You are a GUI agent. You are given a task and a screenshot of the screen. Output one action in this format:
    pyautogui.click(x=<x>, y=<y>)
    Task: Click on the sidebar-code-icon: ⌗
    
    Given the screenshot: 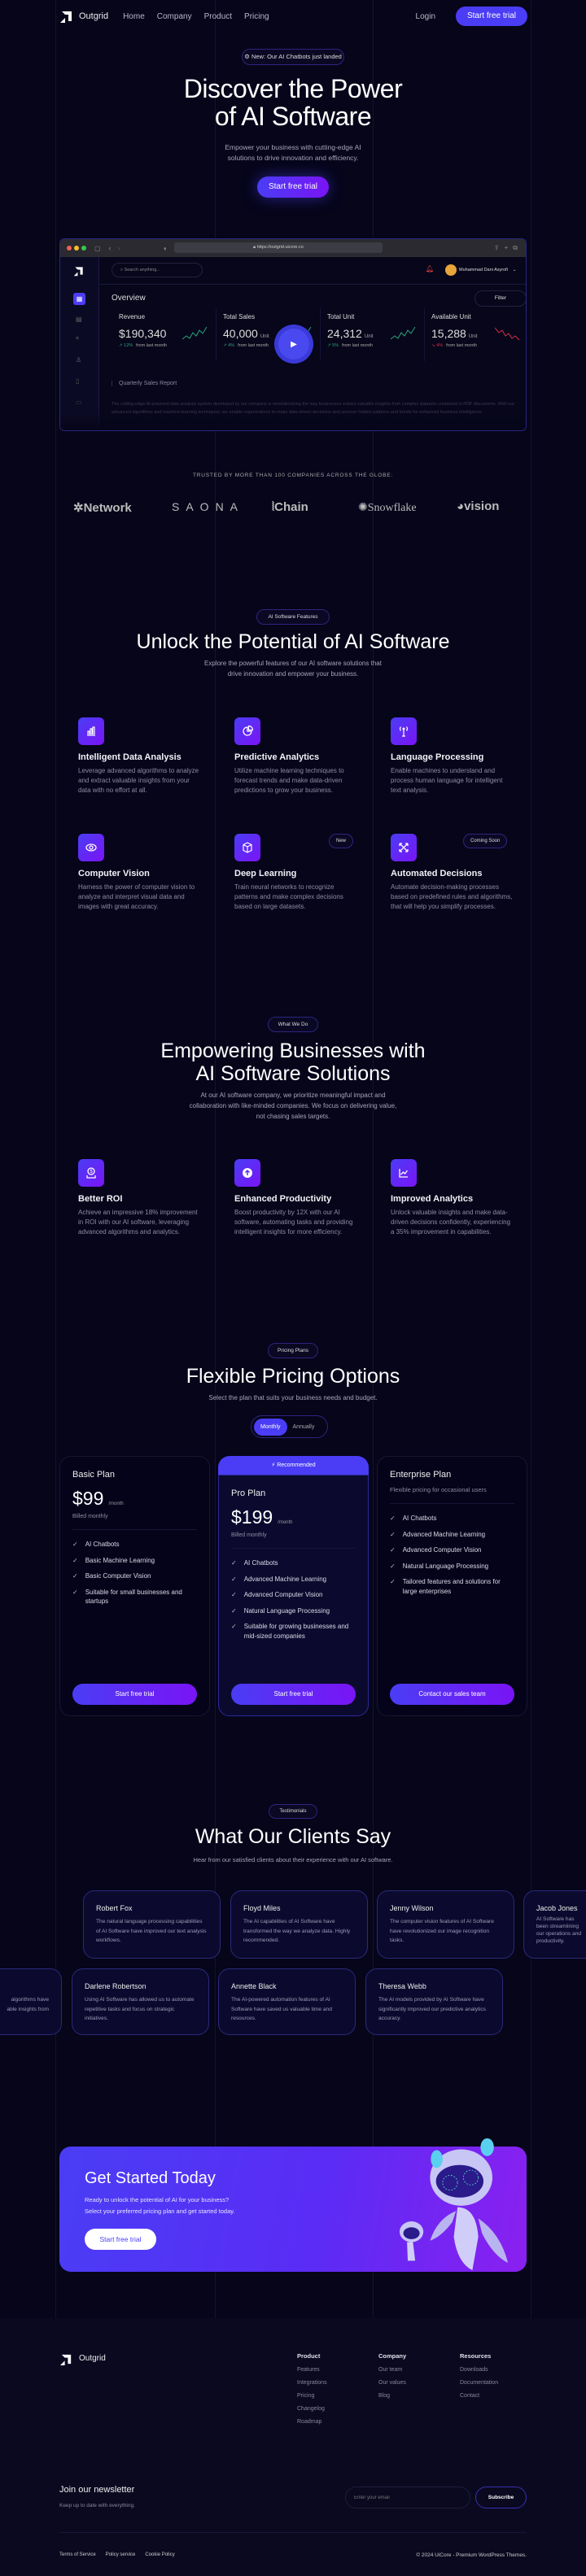 What is the action you would take?
    pyautogui.click(x=77, y=339)
    